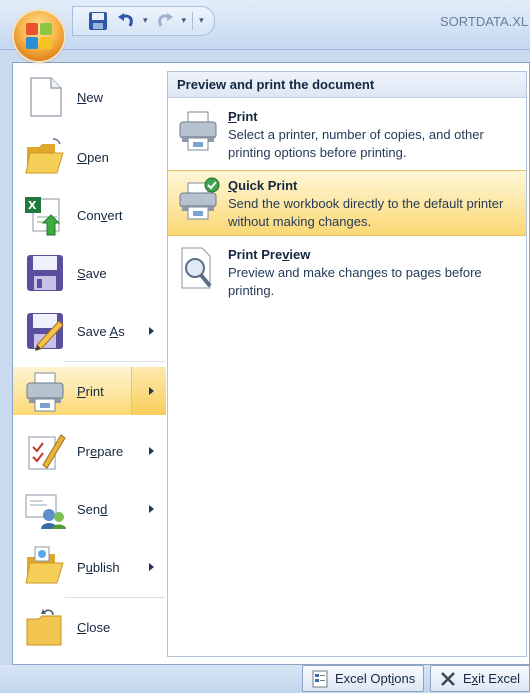  I want to click on menu-item-label: Send, so click(92, 509).